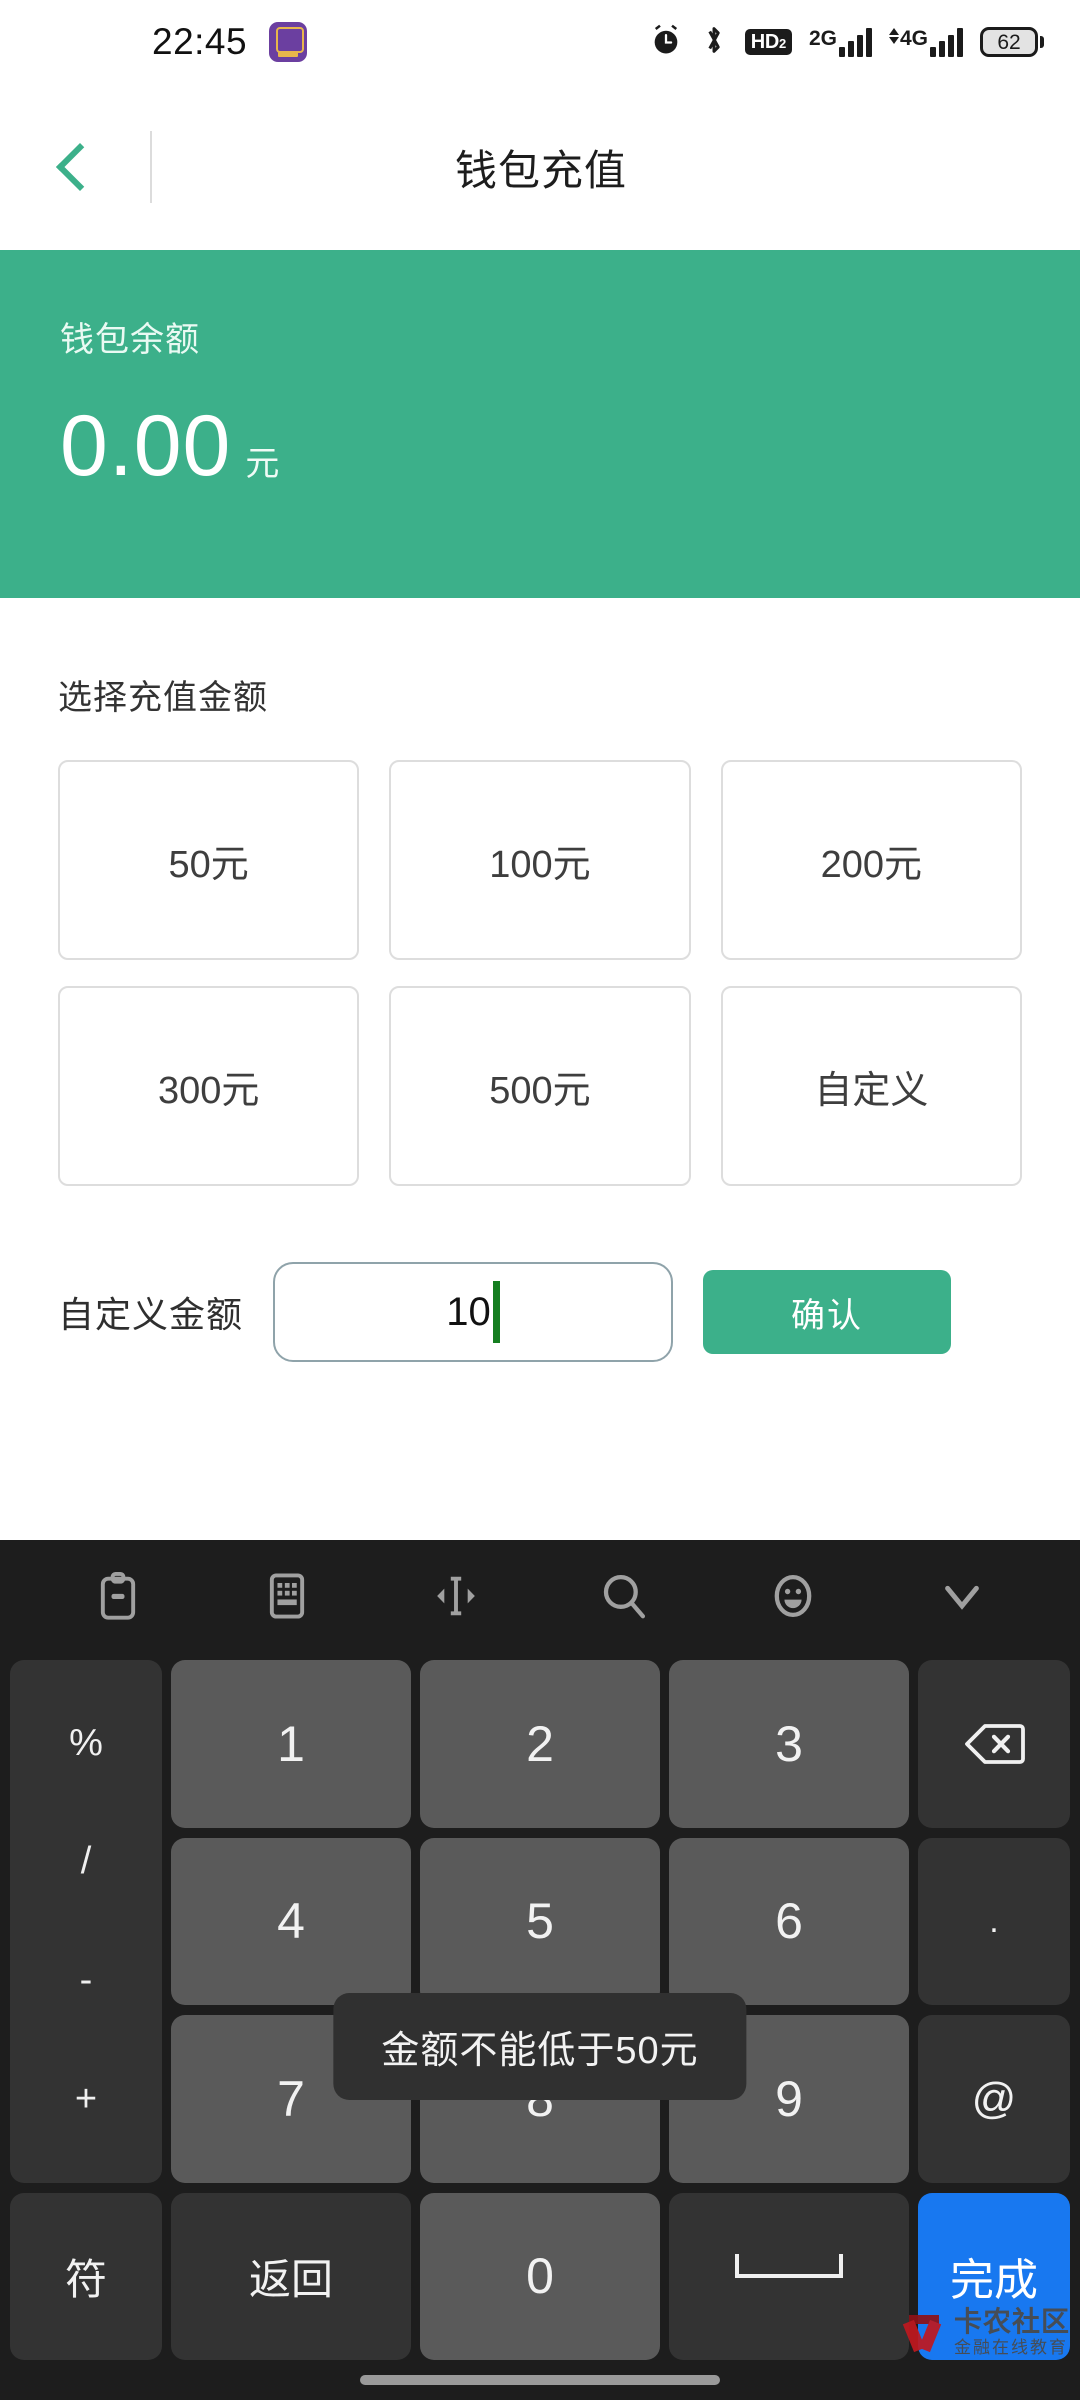 Image resolution: width=1080 pixels, height=2400 pixels. Describe the element at coordinates (291, 1921) in the screenshot. I see `key-4: 4` at that location.